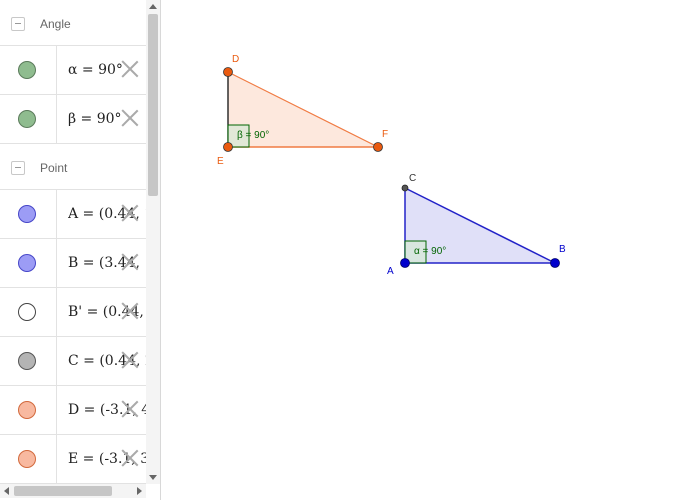  Describe the element at coordinates (73, 23) in the screenshot. I see `group-header-angle: Angle` at that location.